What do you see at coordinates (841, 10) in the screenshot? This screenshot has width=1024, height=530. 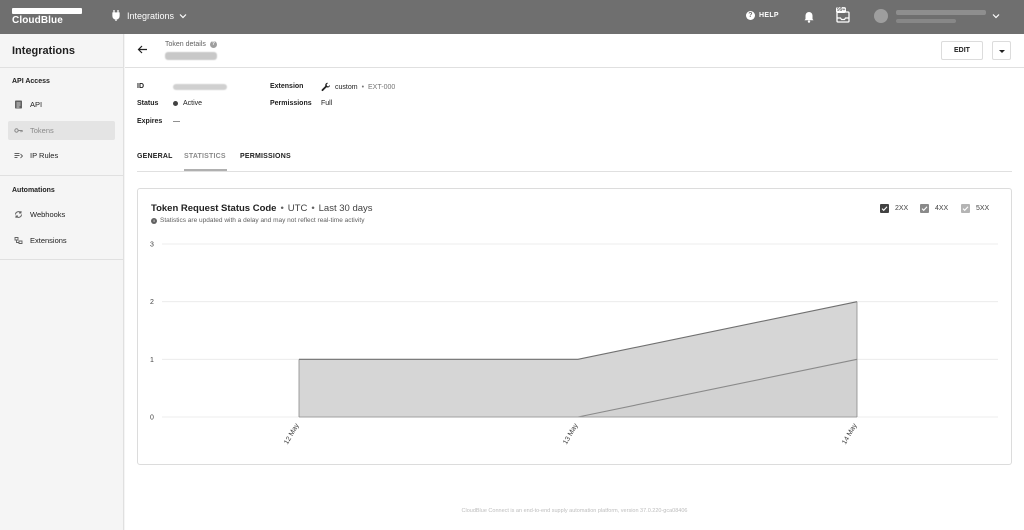 I see `inbox-badge: 99+` at bounding box center [841, 10].